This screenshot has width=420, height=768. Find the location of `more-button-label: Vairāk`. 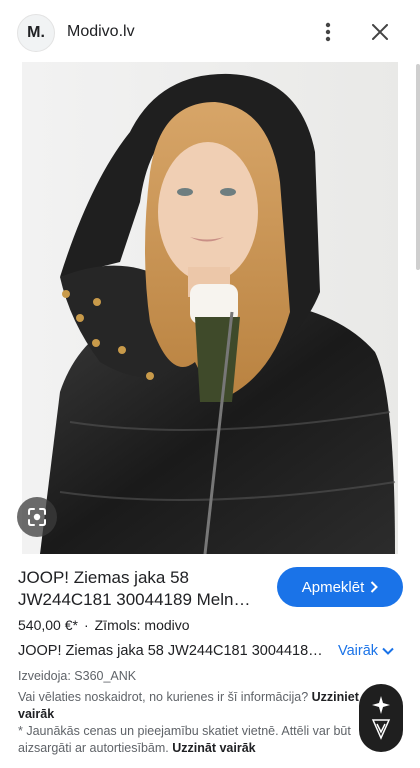

more-button-label: Vairāk is located at coordinates (358, 651).